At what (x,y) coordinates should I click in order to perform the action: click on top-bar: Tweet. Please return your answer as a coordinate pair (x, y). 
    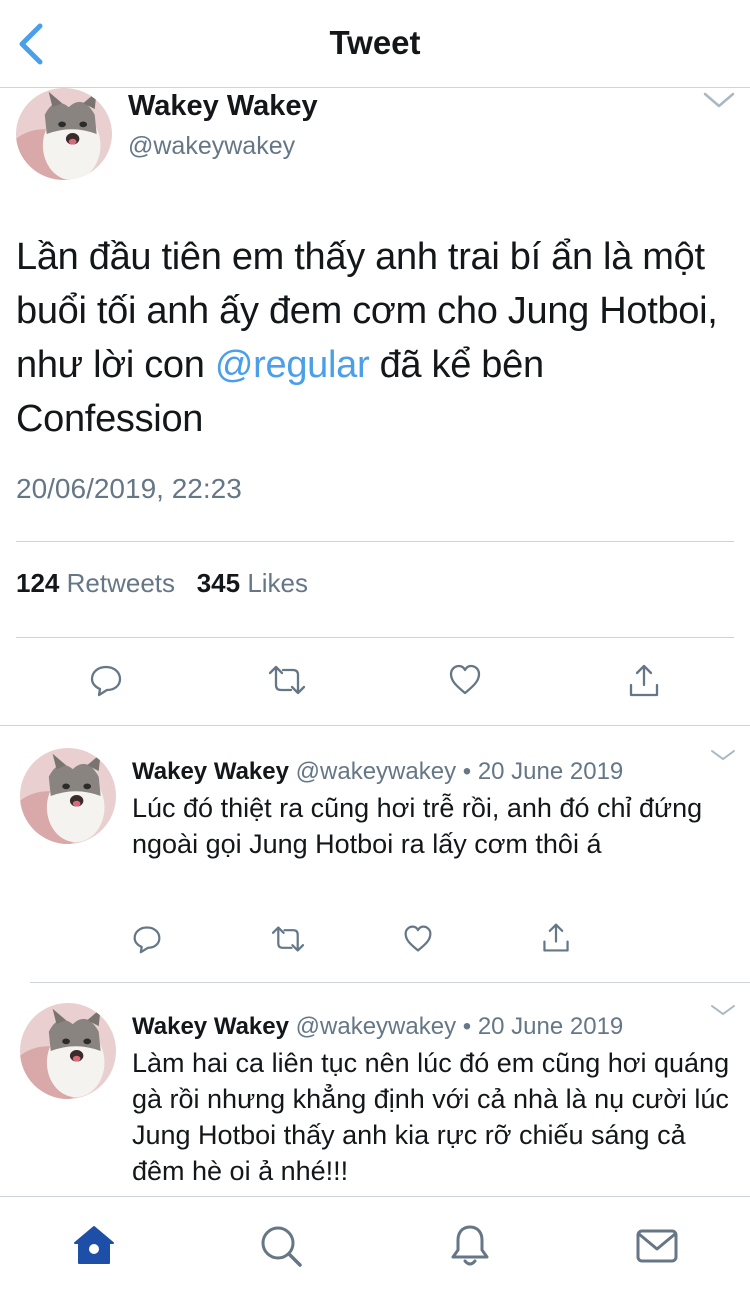
    Looking at the image, I should click on (375, 44).